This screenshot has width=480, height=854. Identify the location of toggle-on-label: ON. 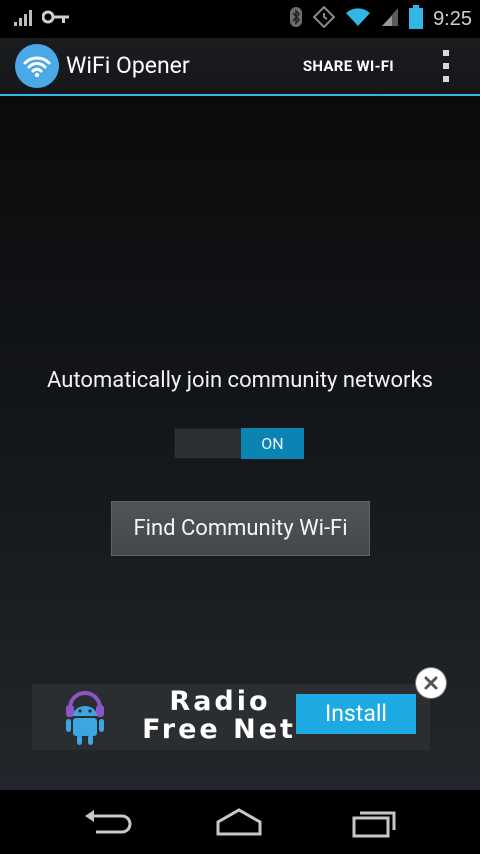
(272, 443).